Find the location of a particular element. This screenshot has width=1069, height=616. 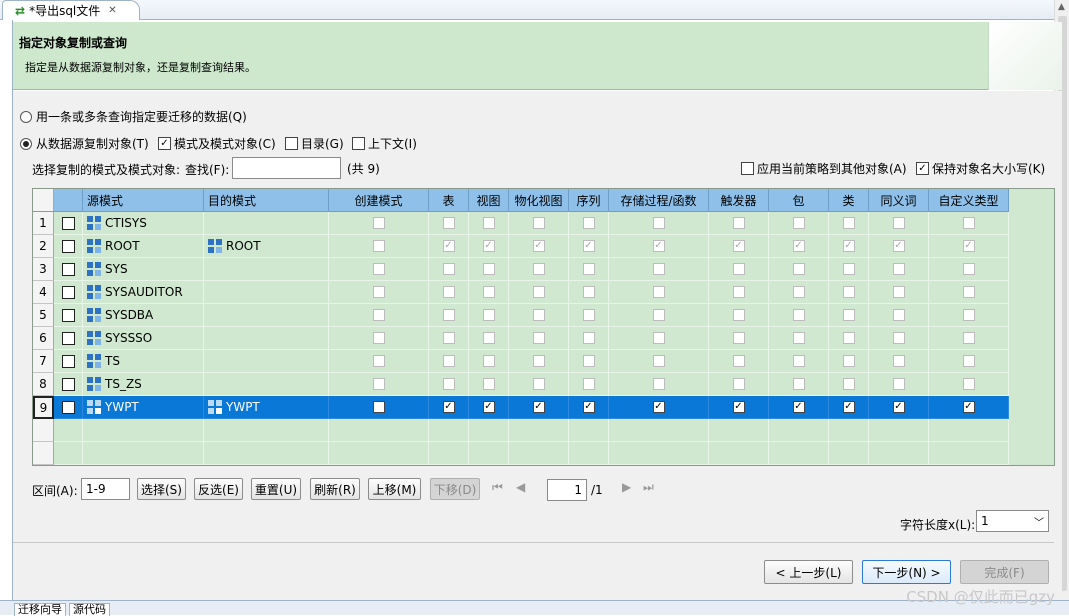

radio-button-selected is located at coordinates (26, 143).